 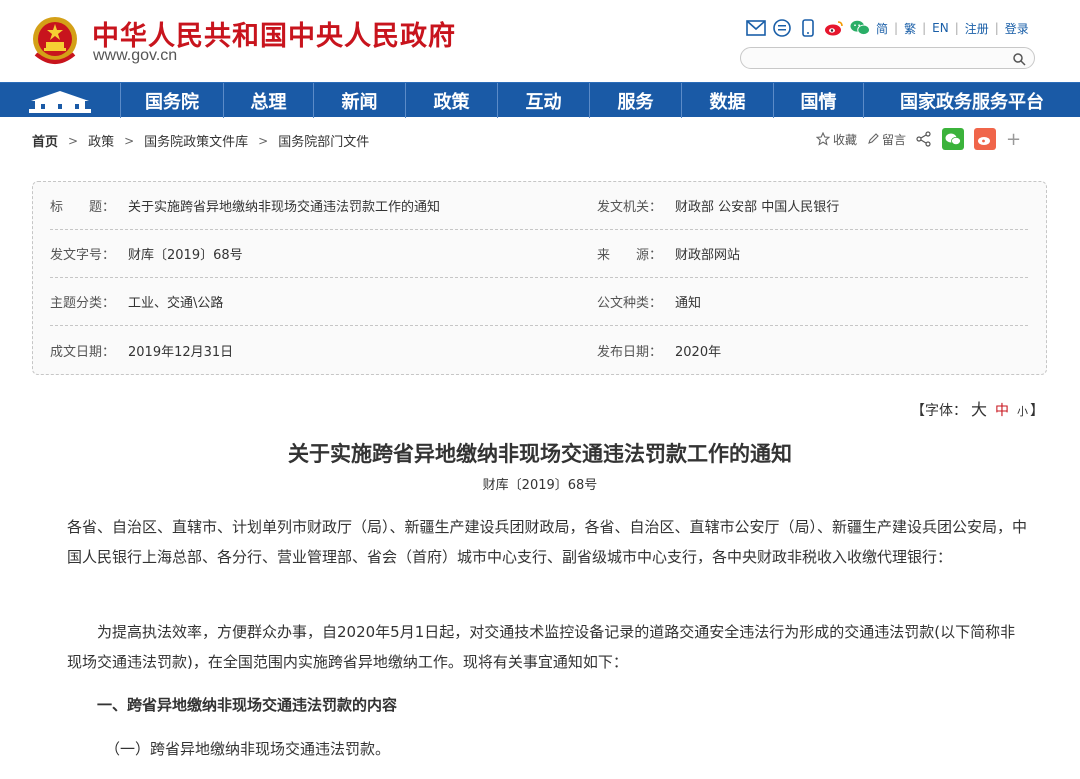 What do you see at coordinates (939, 411) in the screenshot?
I see `font-size-open: 【字体：` at bounding box center [939, 411].